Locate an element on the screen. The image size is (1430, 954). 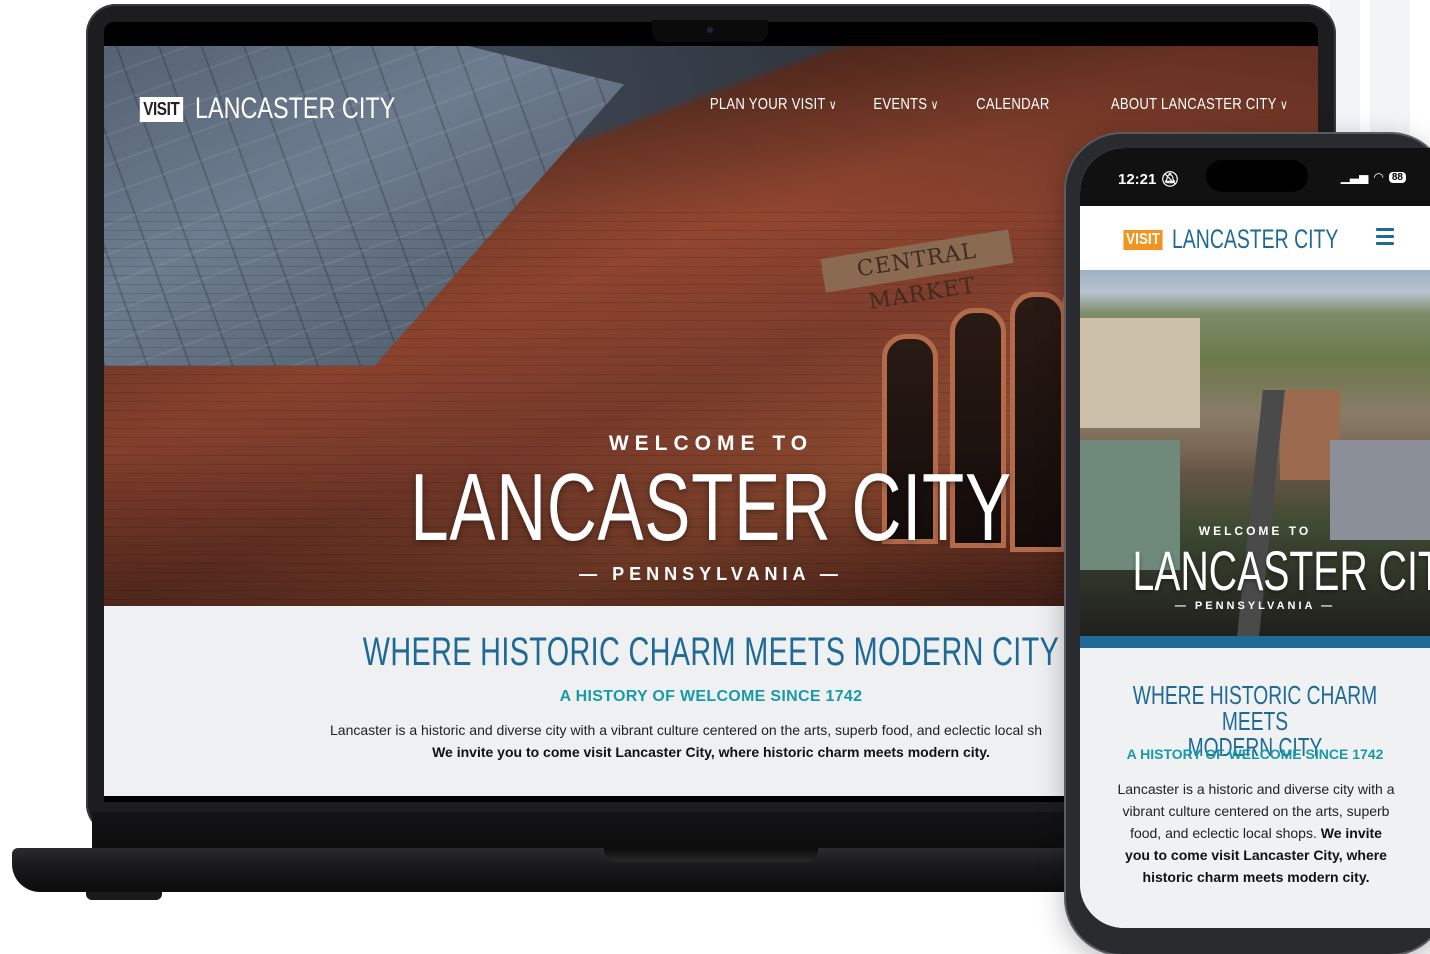
mobile-logo-text: LANCASTER CITY is located at coordinates (1255, 239).